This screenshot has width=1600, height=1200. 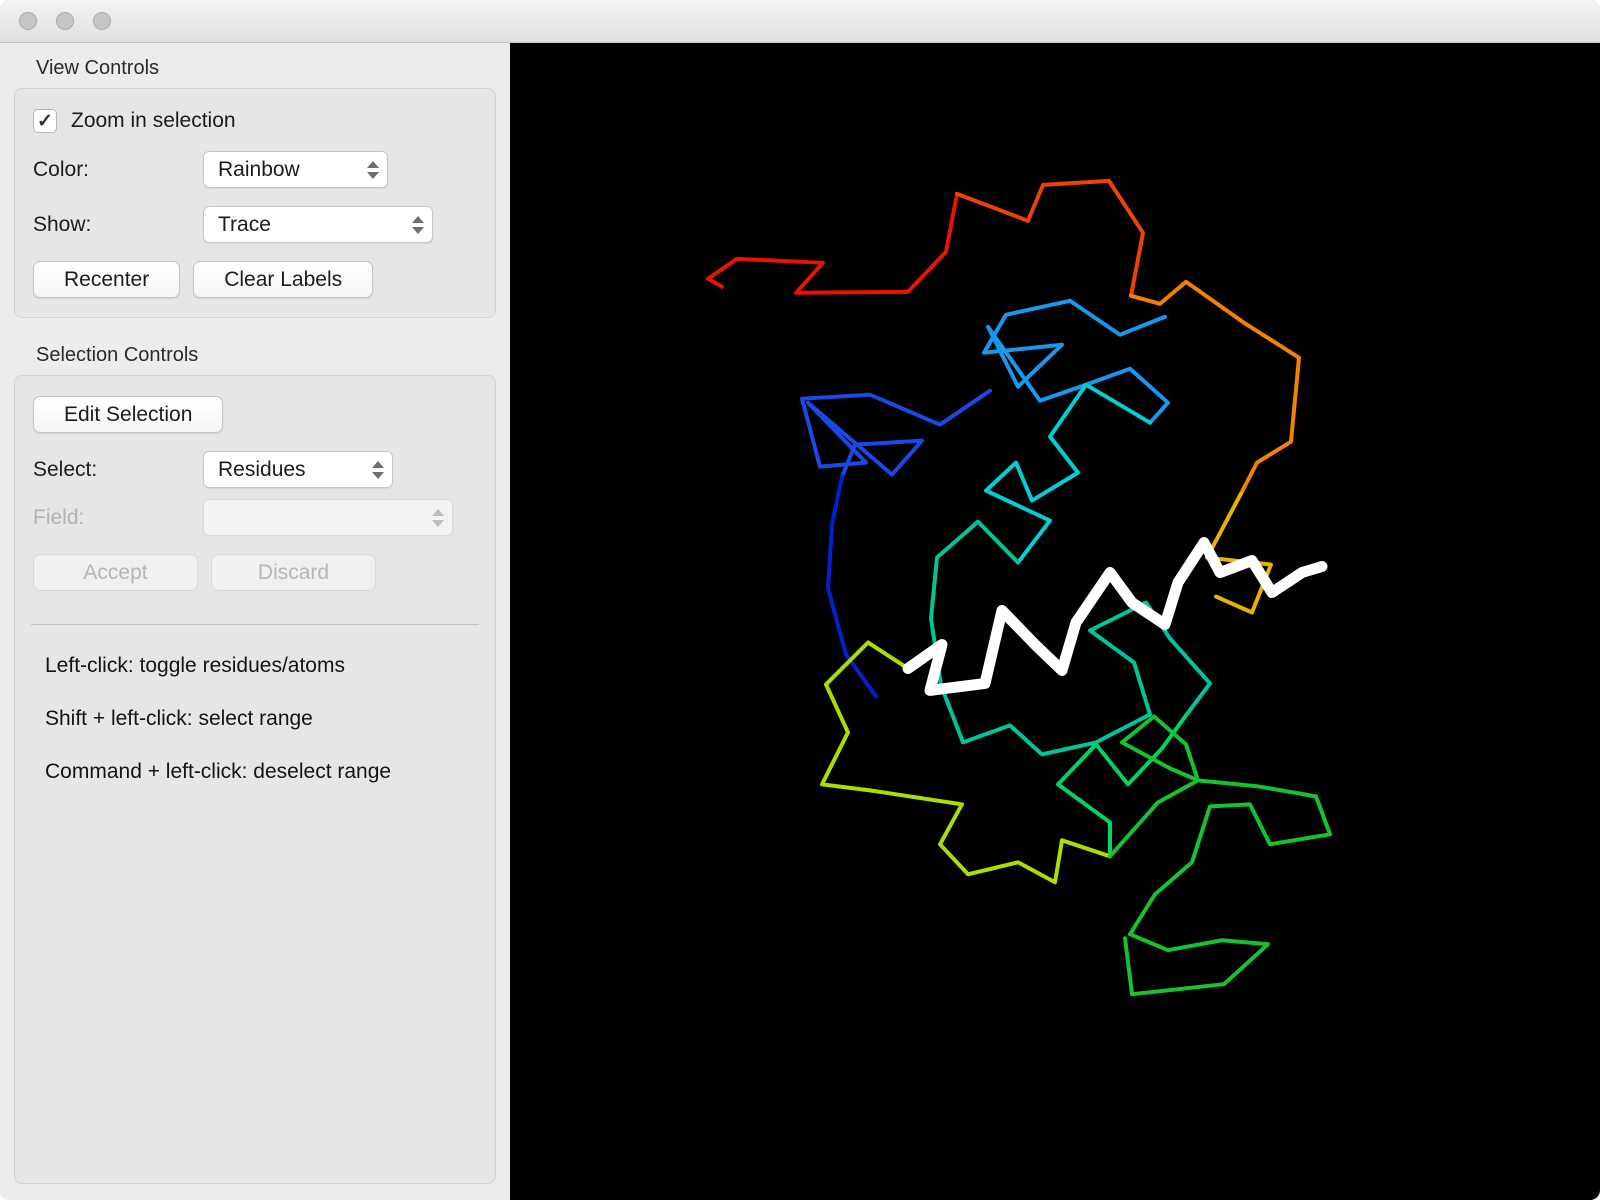 I want to click on field-row: Field:, so click(x=255, y=521).